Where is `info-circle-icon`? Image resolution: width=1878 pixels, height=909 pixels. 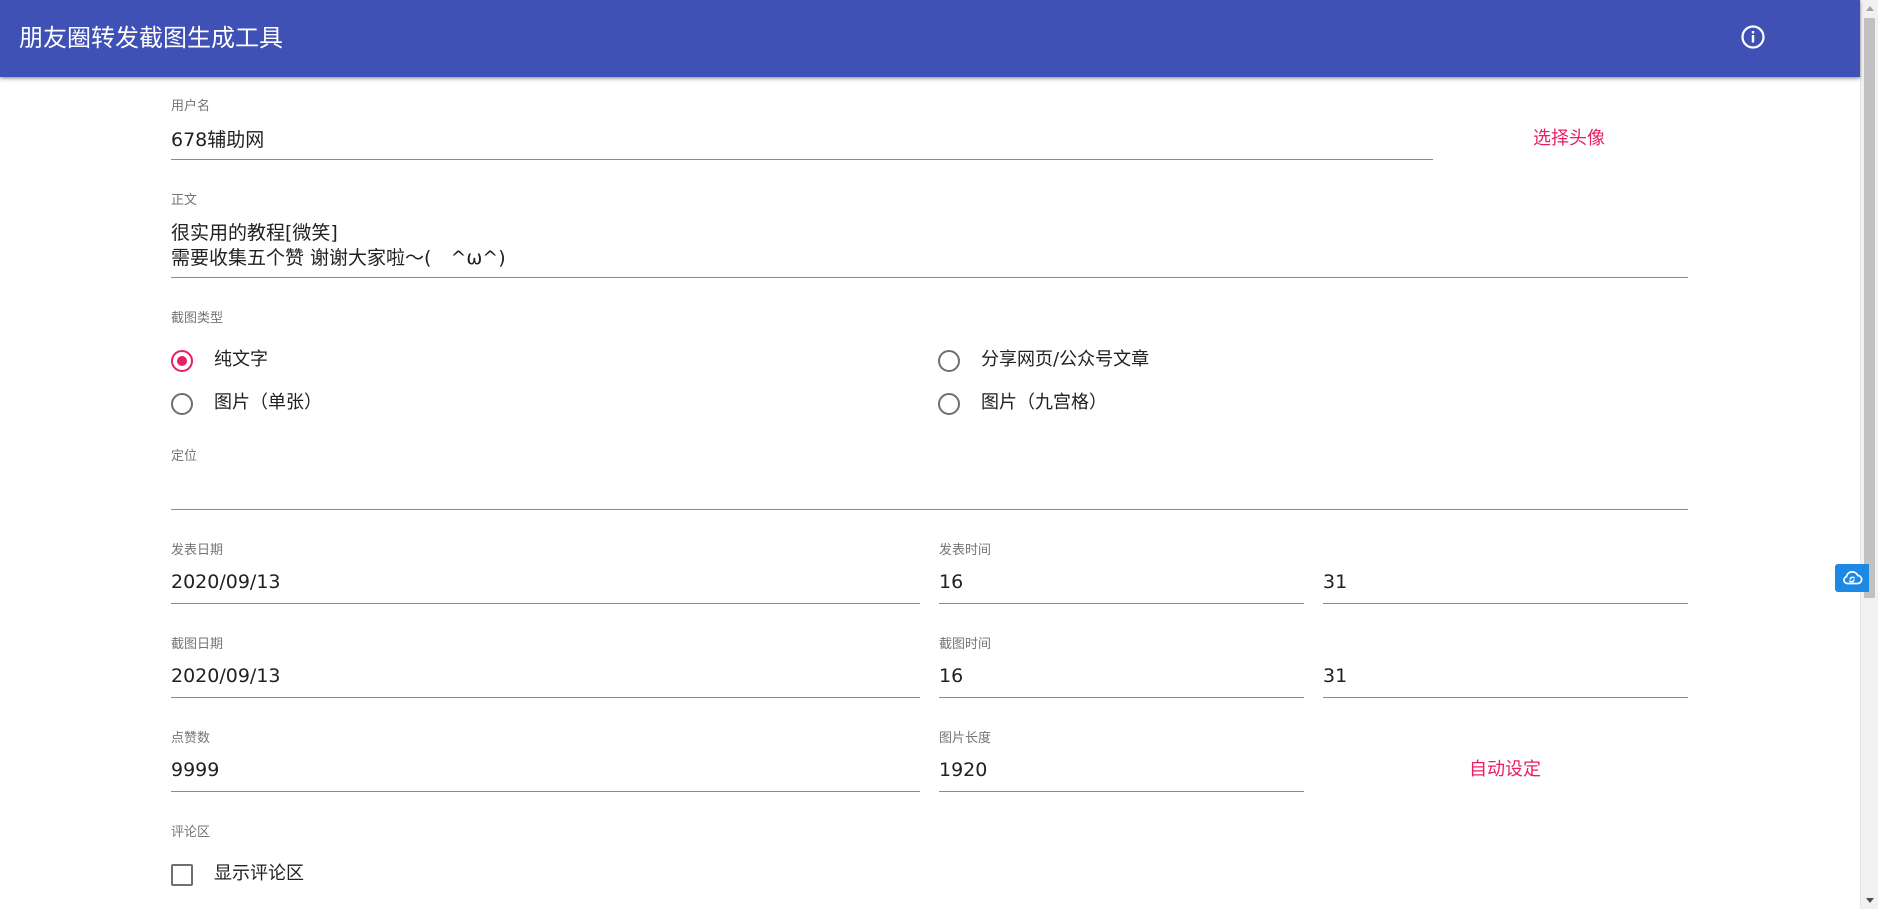 info-circle-icon is located at coordinates (1753, 37).